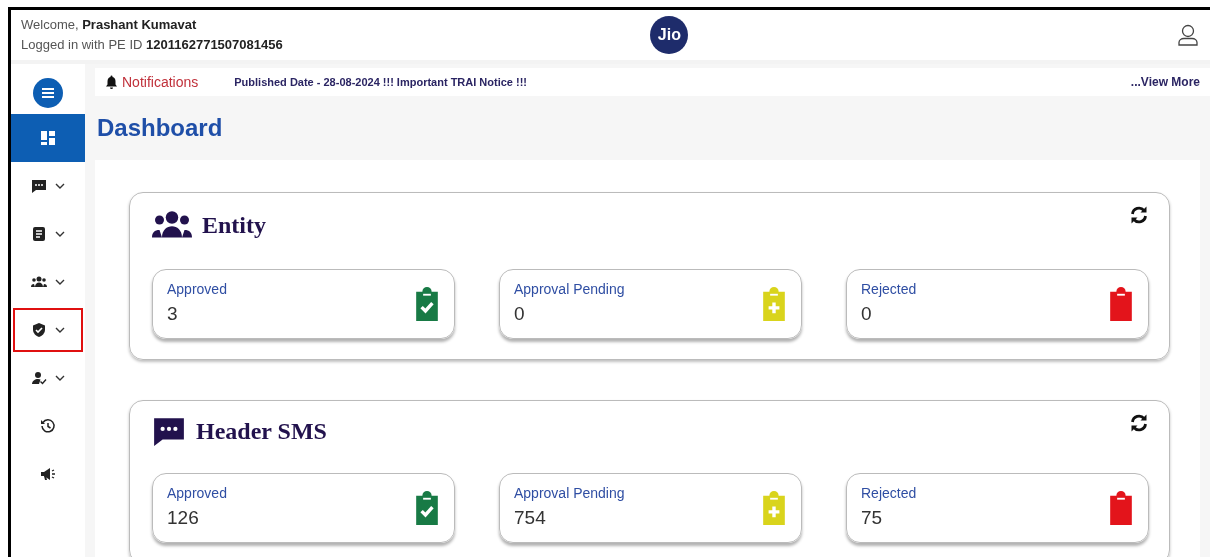 The width and height of the screenshot is (1210, 557). What do you see at coordinates (183, 518) in the screenshot?
I see `stat-value: 126` at bounding box center [183, 518].